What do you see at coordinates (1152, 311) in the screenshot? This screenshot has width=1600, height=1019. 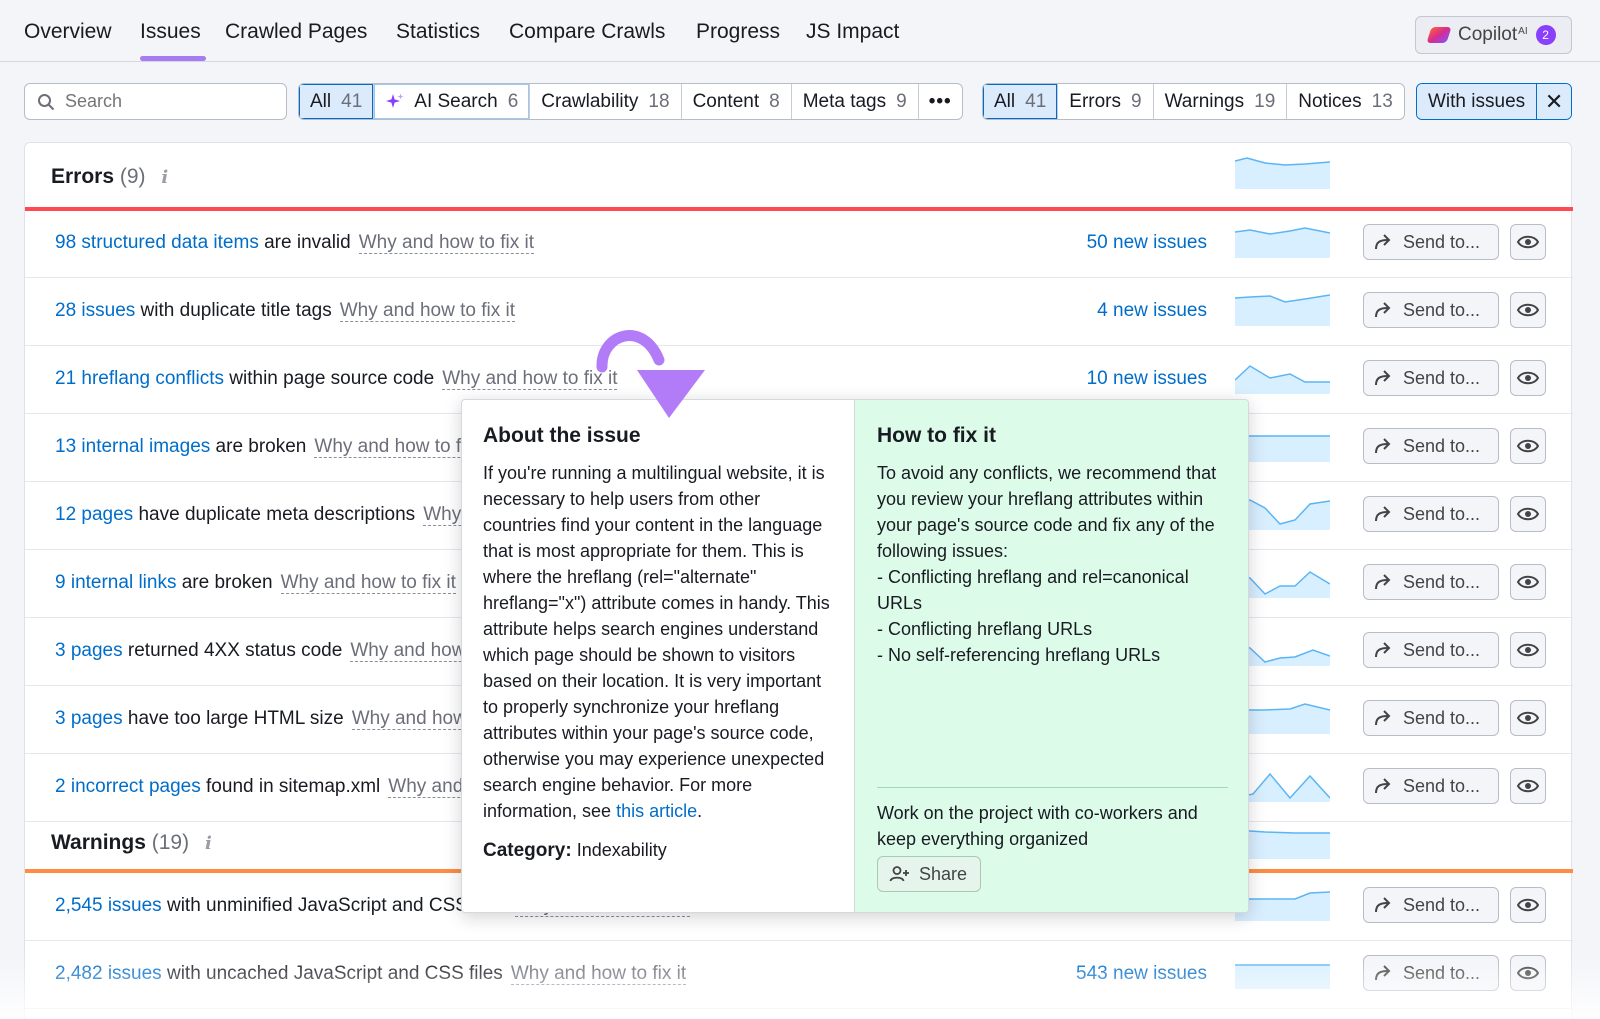 I see `new-issues-link: 4 new issues` at bounding box center [1152, 311].